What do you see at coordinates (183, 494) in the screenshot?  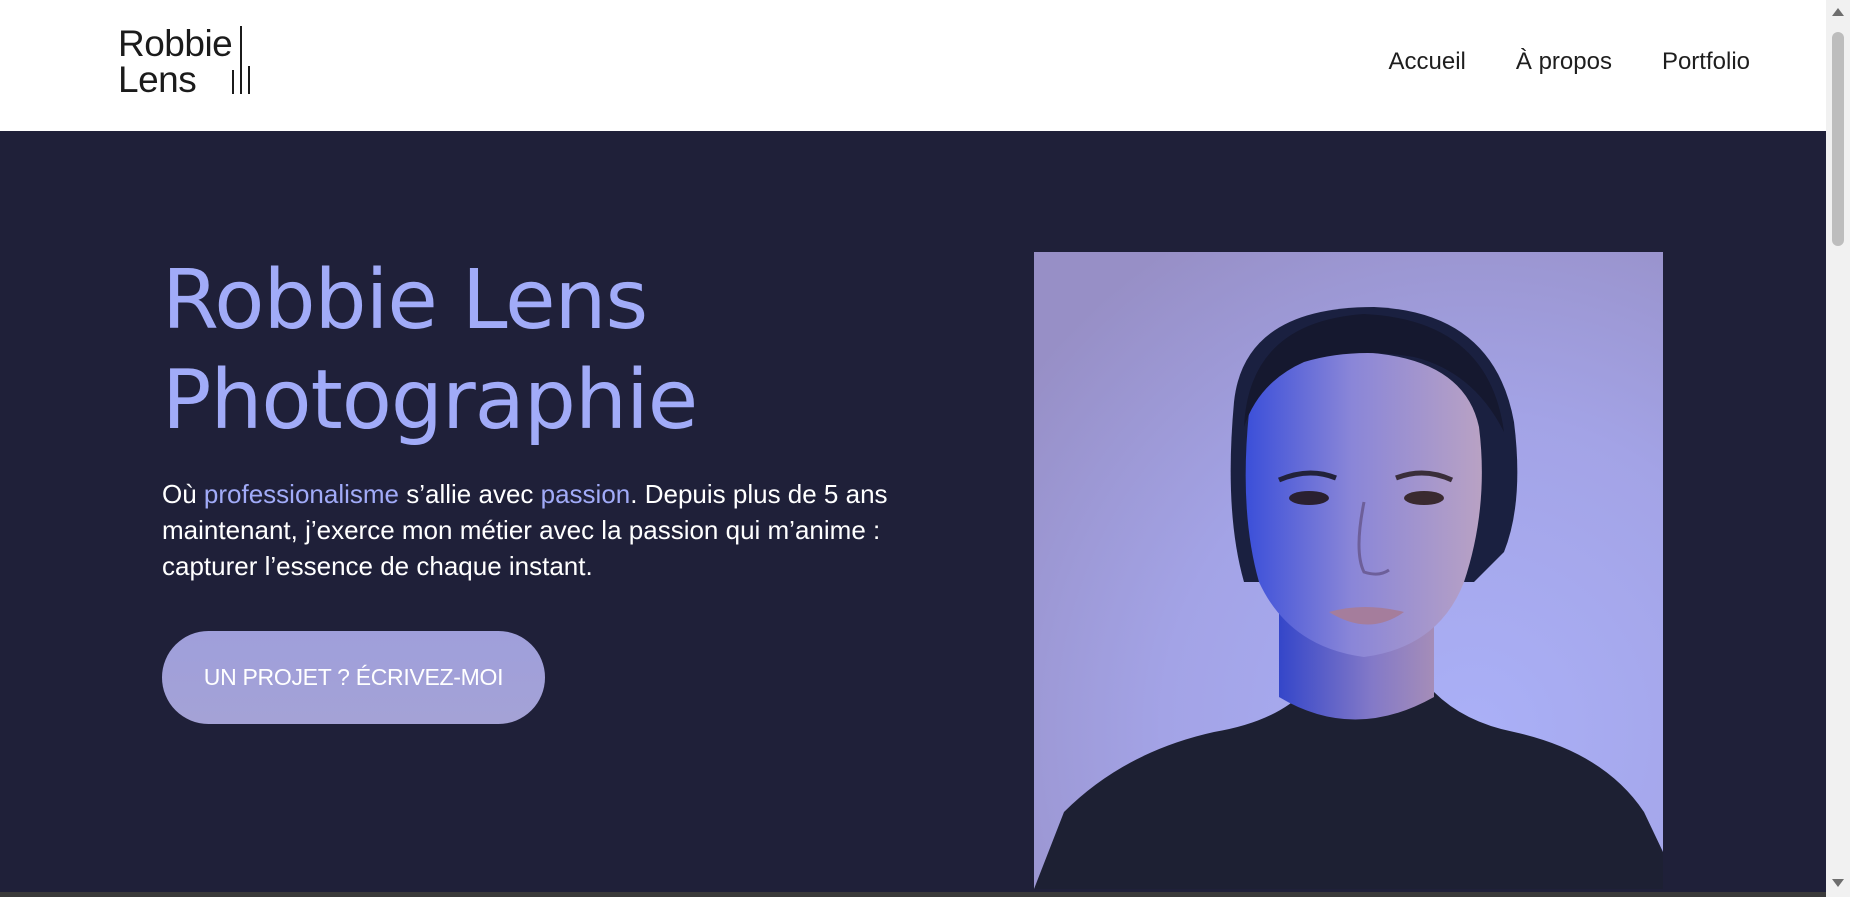 I see `intro-prefix: Où` at bounding box center [183, 494].